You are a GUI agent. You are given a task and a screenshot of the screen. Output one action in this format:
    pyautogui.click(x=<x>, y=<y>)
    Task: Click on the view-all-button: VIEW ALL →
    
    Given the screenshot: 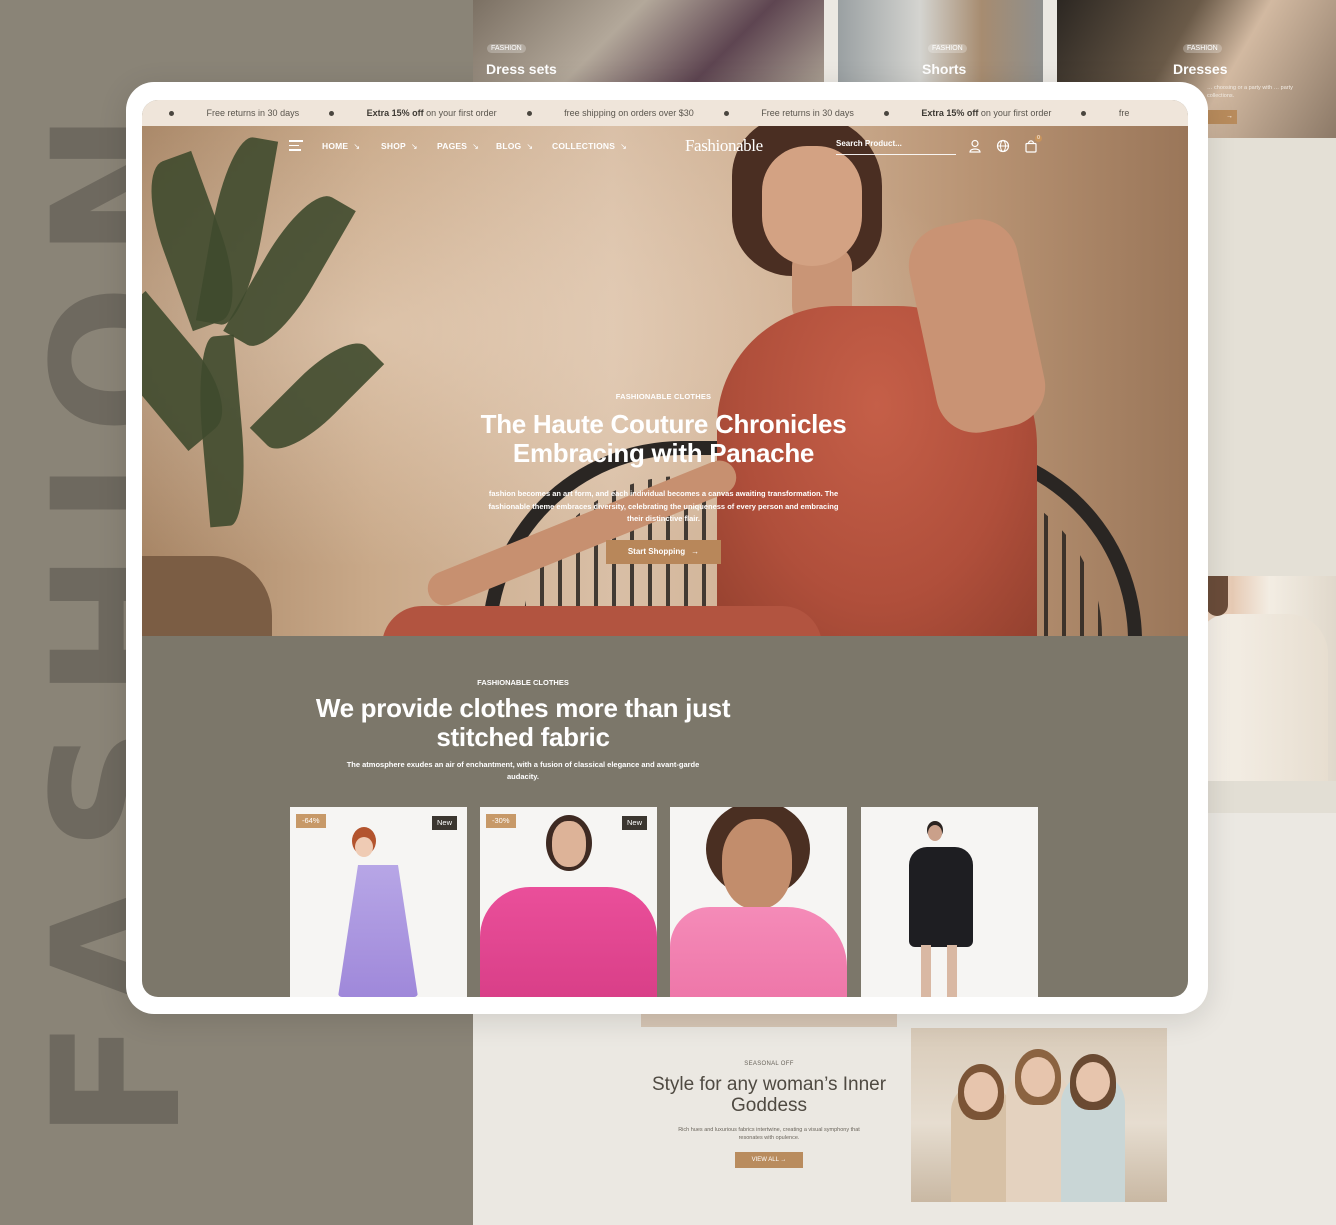 What is the action you would take?
    pyautogui.click(x=769, y=1160)
    